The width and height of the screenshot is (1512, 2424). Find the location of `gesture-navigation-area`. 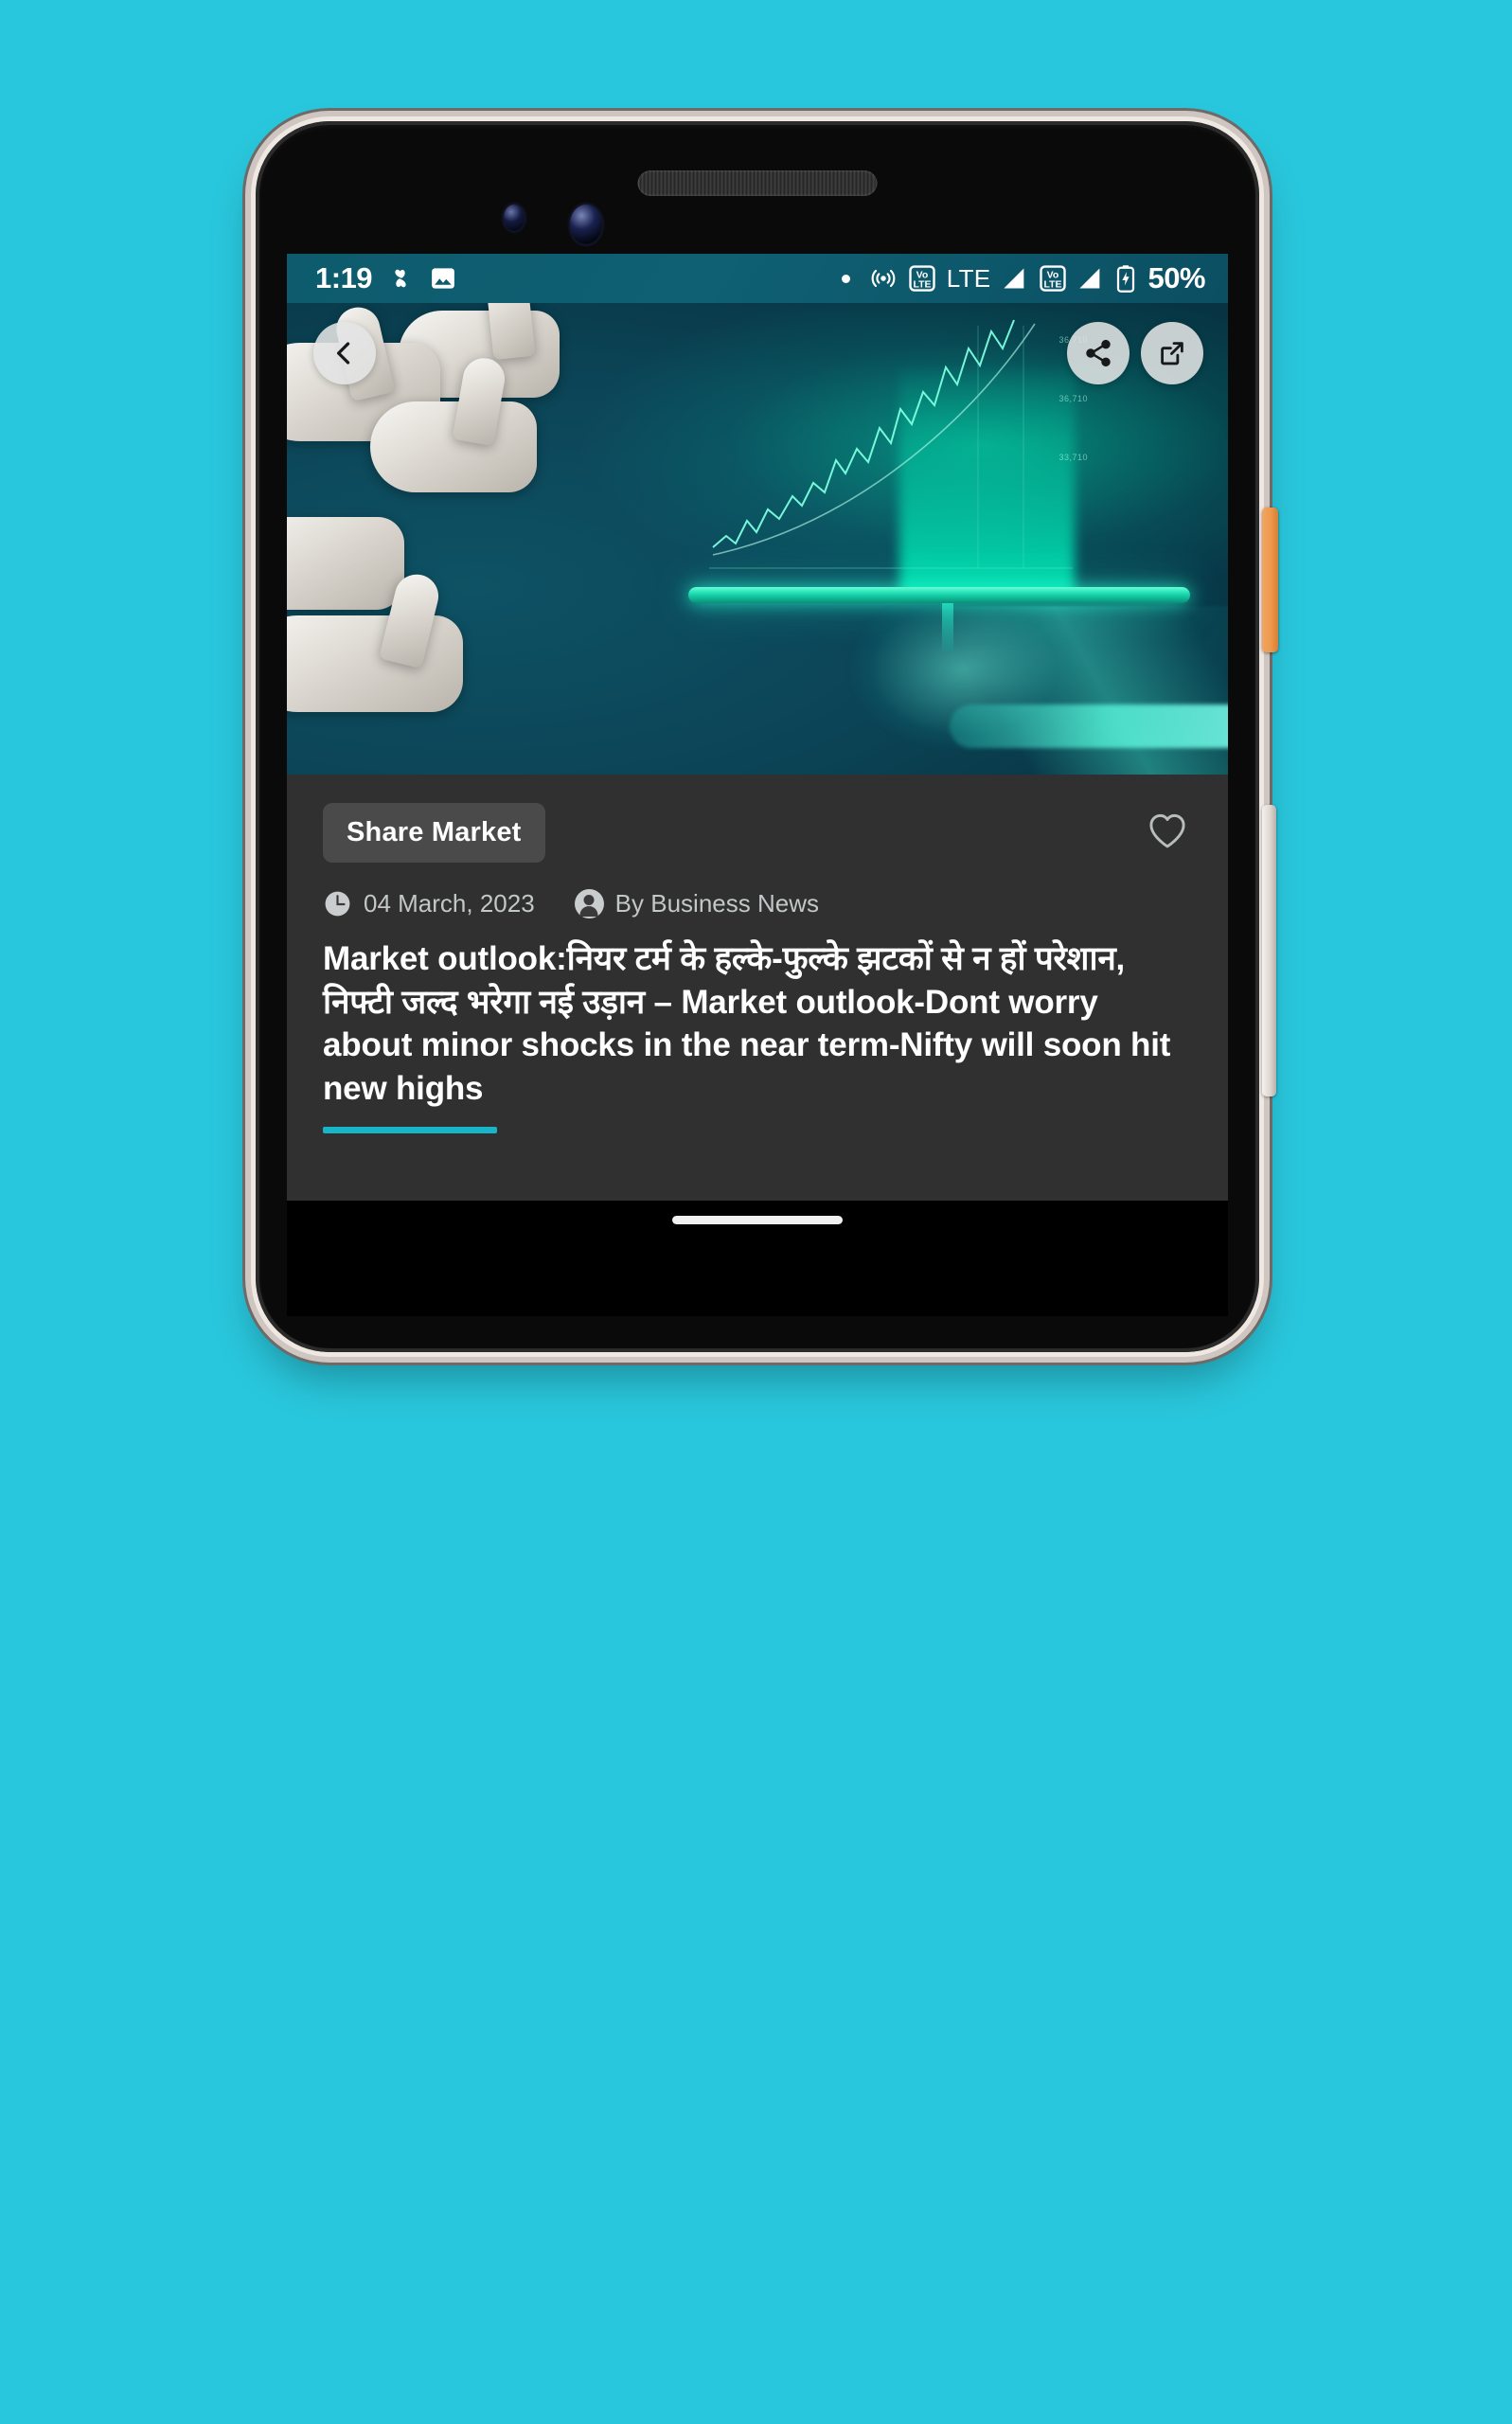

gesture-navigation-area is located at coordinates (757, 1237).